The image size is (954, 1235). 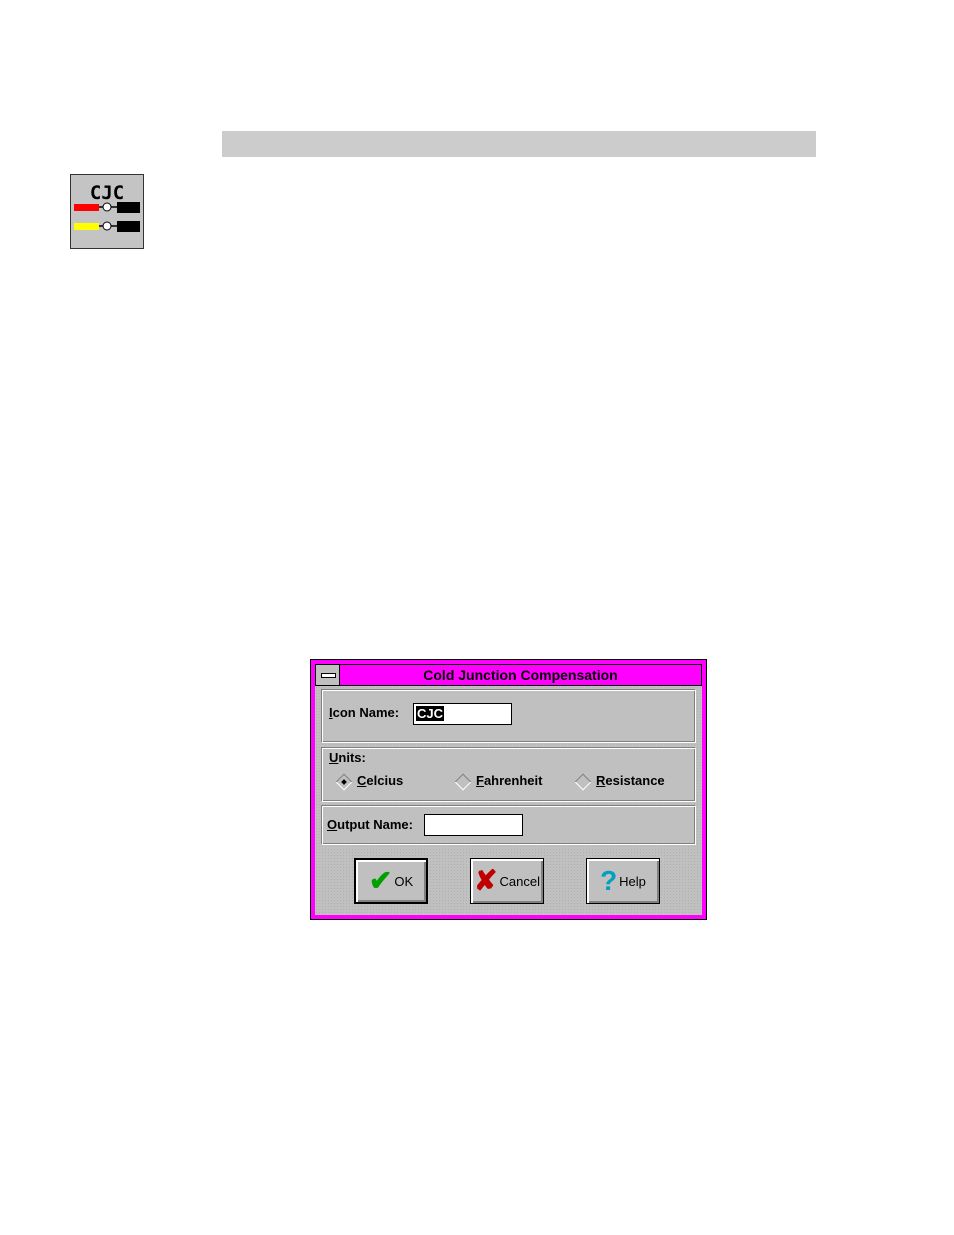 I want to click on ok-button: ✔ OK, so click(x=391, y=881).